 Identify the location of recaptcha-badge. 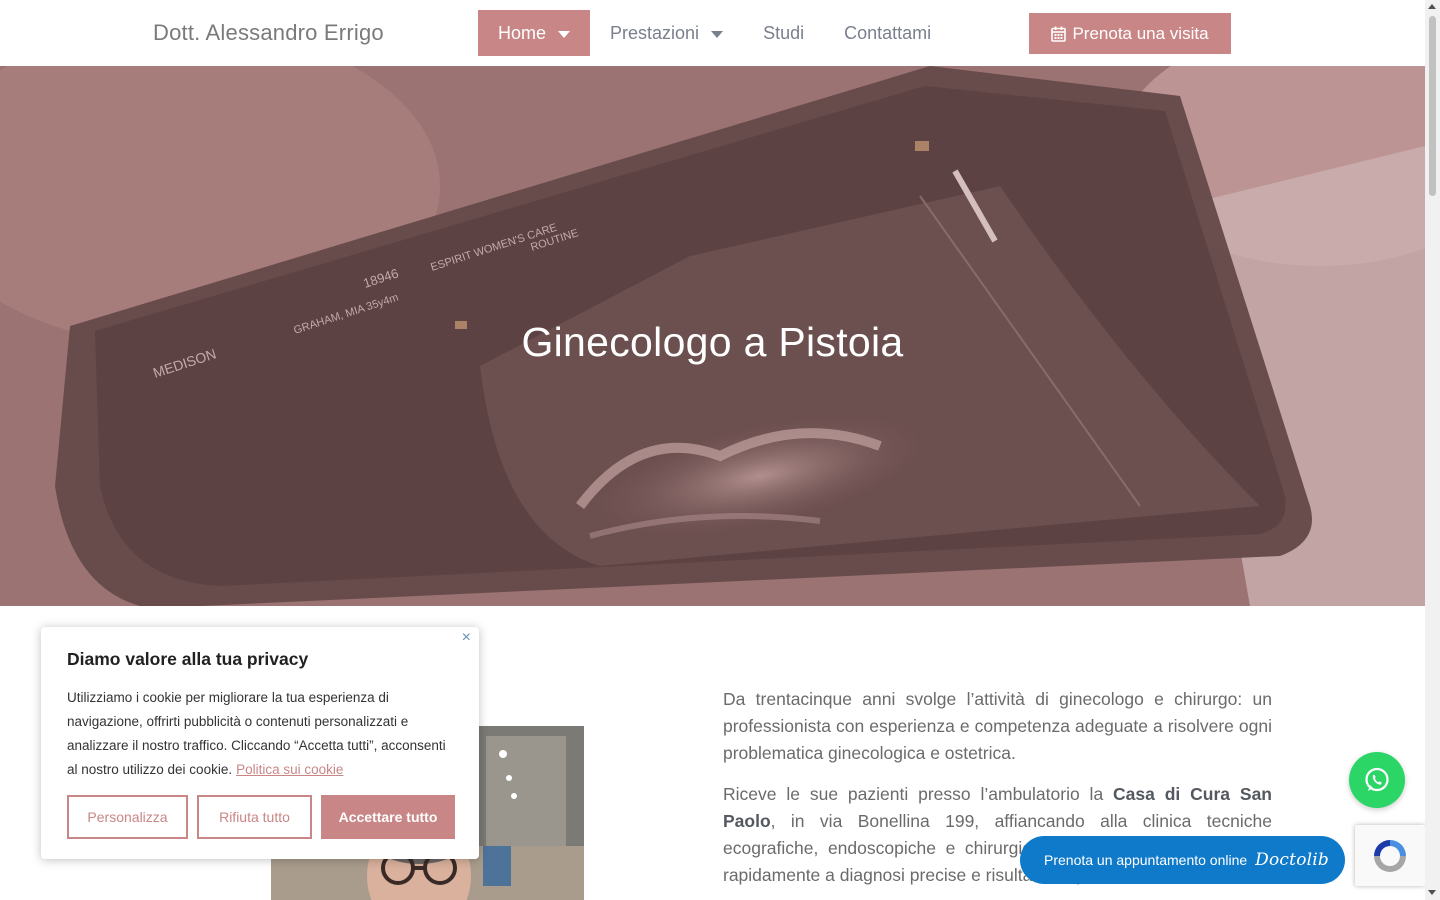
(1390, 855).